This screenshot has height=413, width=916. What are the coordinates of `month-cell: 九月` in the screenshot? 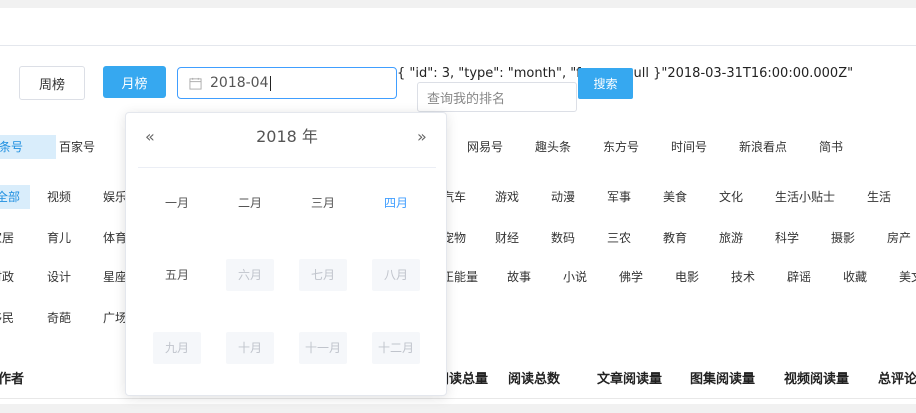 It's located at (177, 348).